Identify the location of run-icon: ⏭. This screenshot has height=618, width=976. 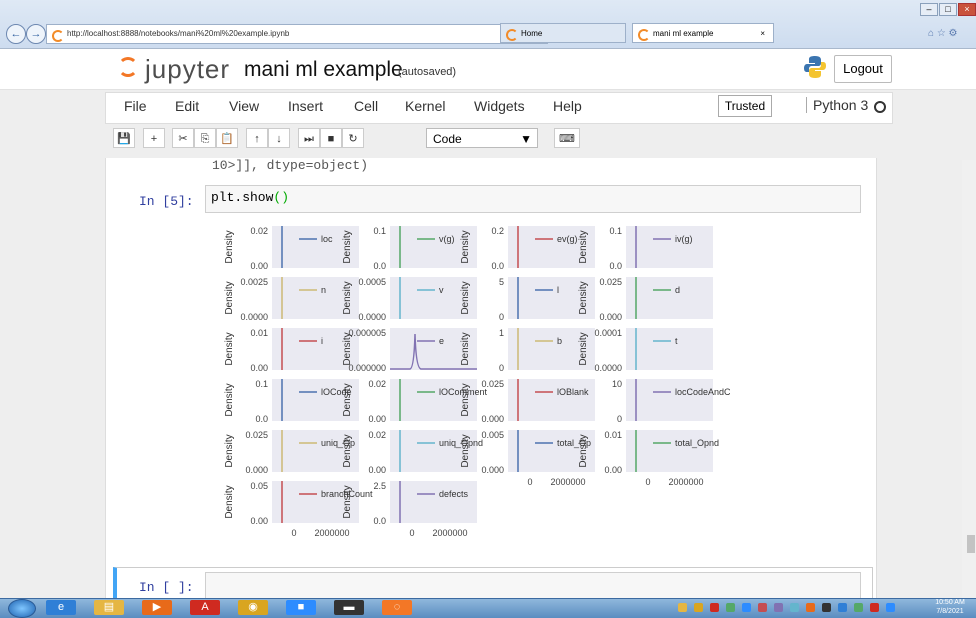
(309, 139).